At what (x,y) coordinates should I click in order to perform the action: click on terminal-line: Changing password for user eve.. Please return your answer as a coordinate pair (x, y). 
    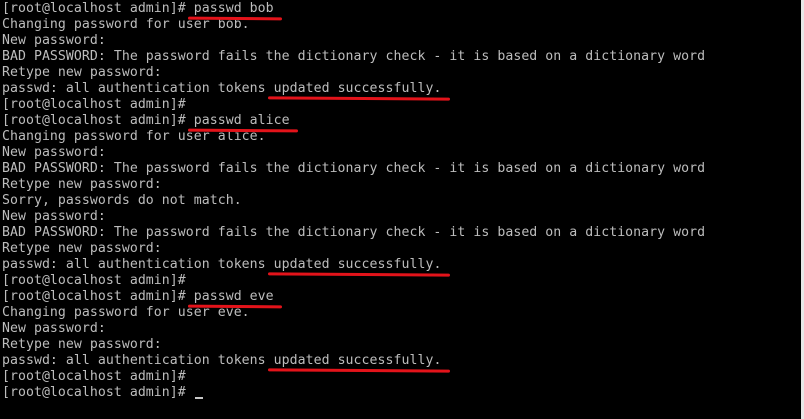
    Looking at the image, I should click on (353, 313).